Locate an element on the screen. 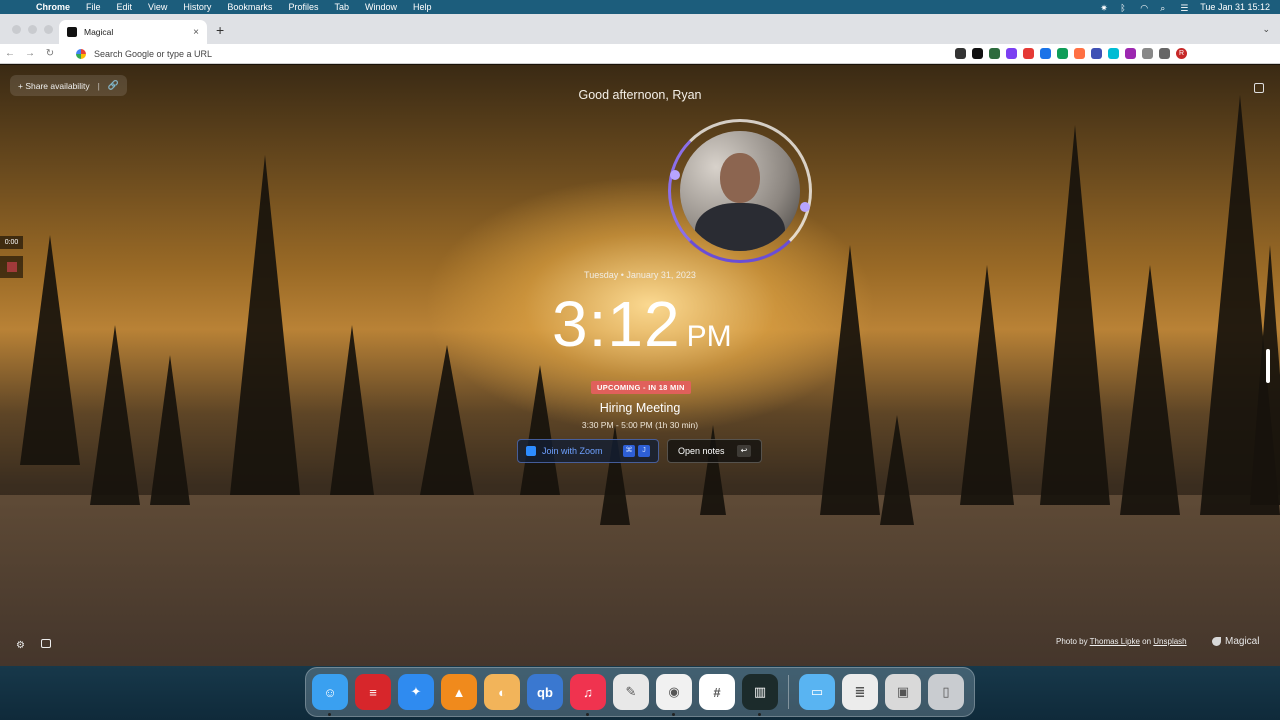 Image resolution: width=1280 pixels, height=720 pixels. menu-view: View is located at coordinates (157, 7).